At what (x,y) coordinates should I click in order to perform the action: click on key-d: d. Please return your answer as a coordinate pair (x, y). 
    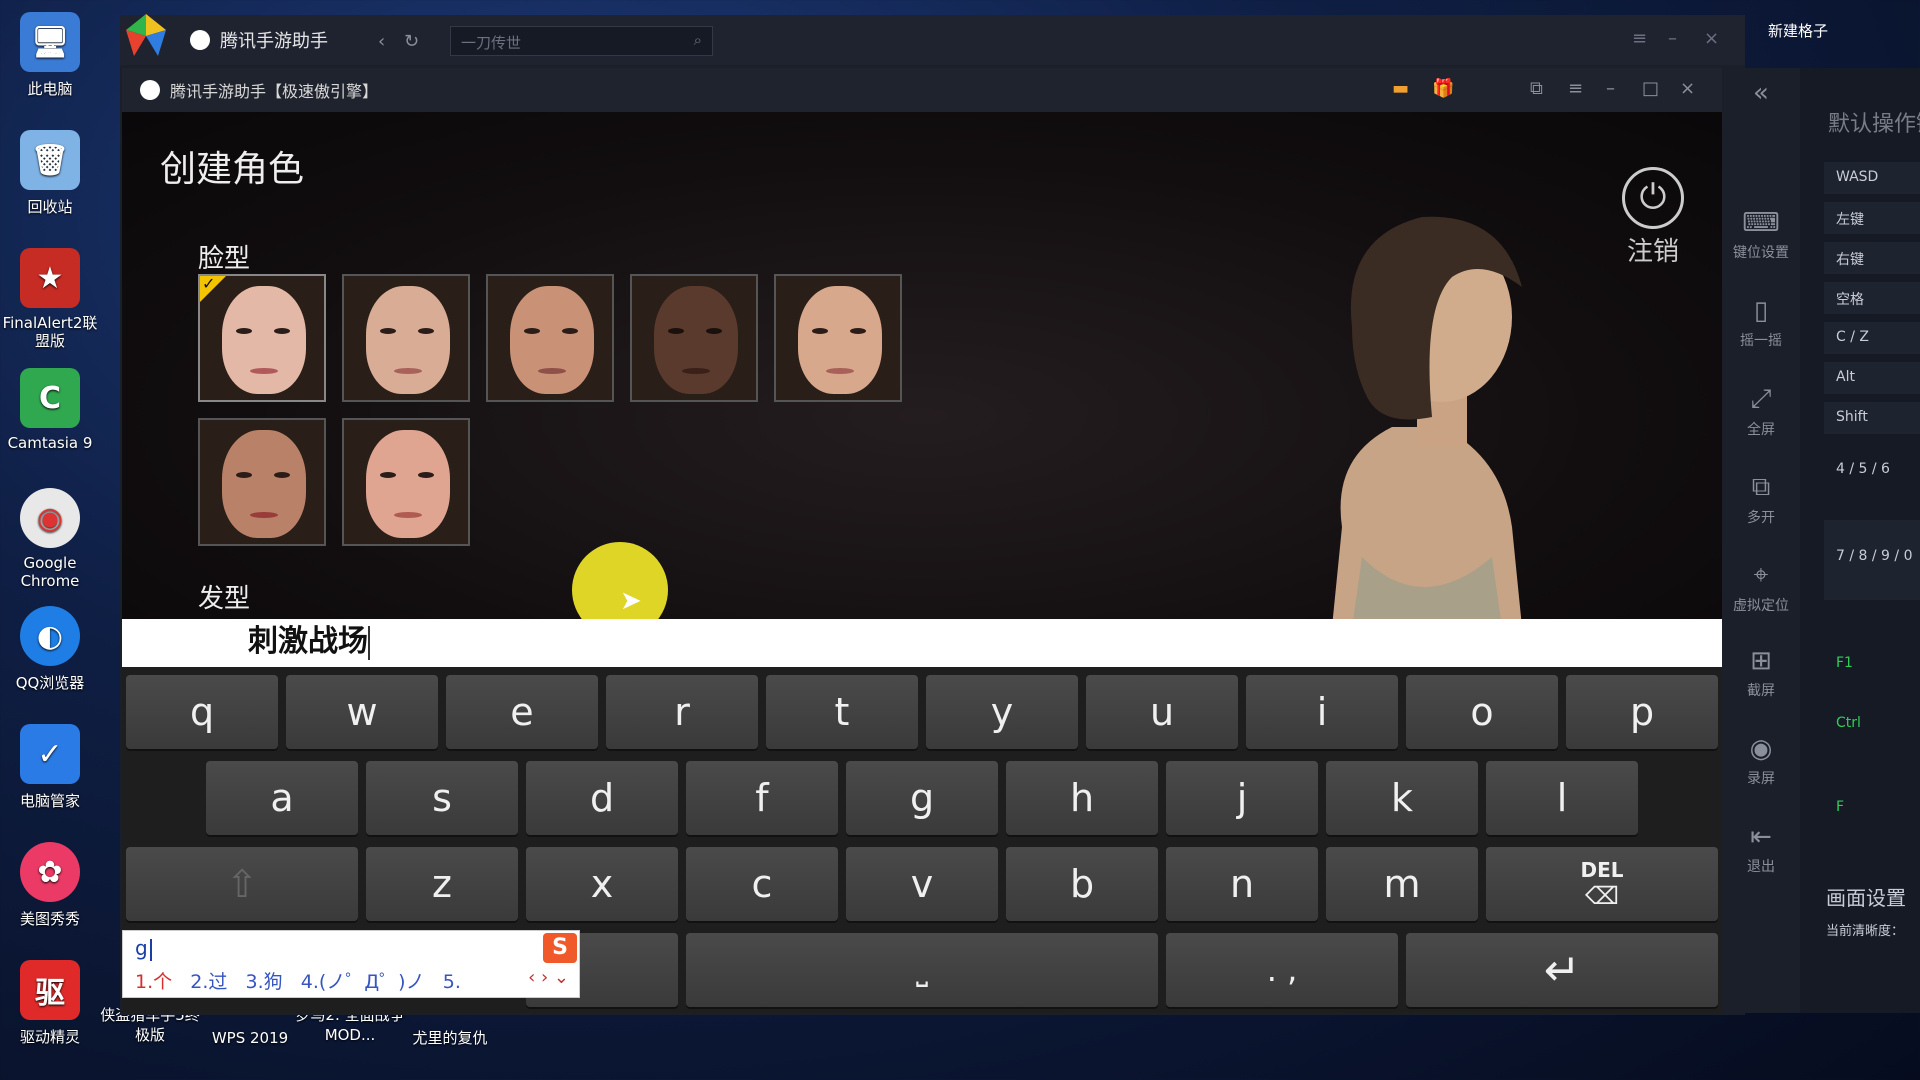
    Looking at the image, I should click on (602, 798).